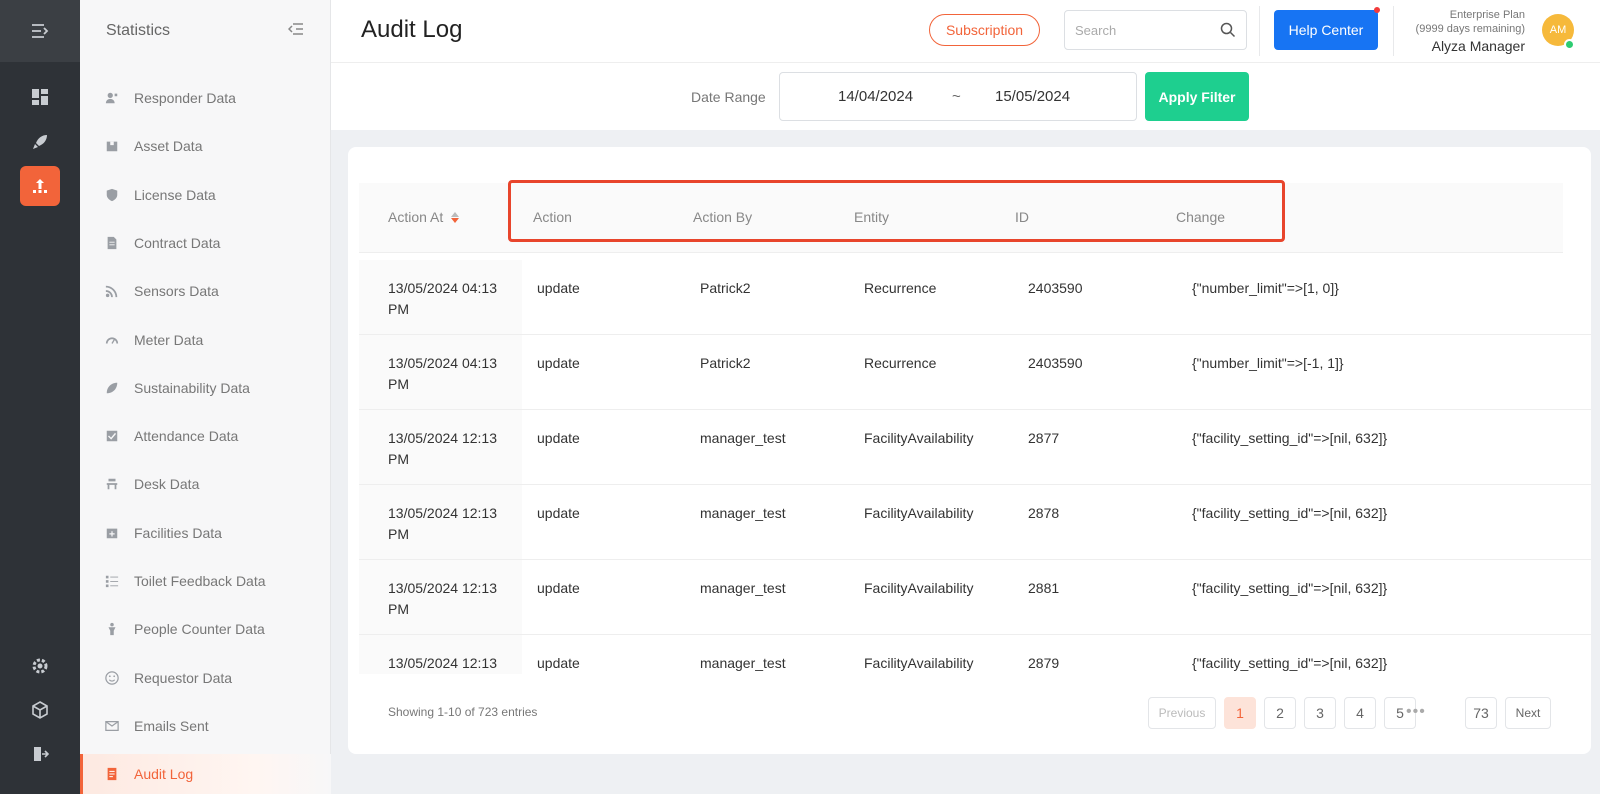 The width and height of the screenshot is (1600, 794). Describe the element at coordinates (112, 98) in the screenshot. I see `user-icon` at that location.